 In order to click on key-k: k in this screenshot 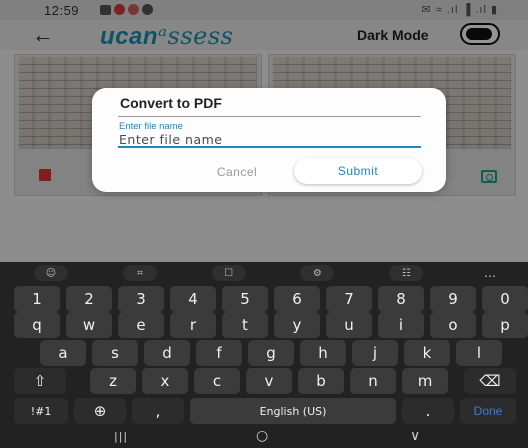, I will do `click(427, 353)`.